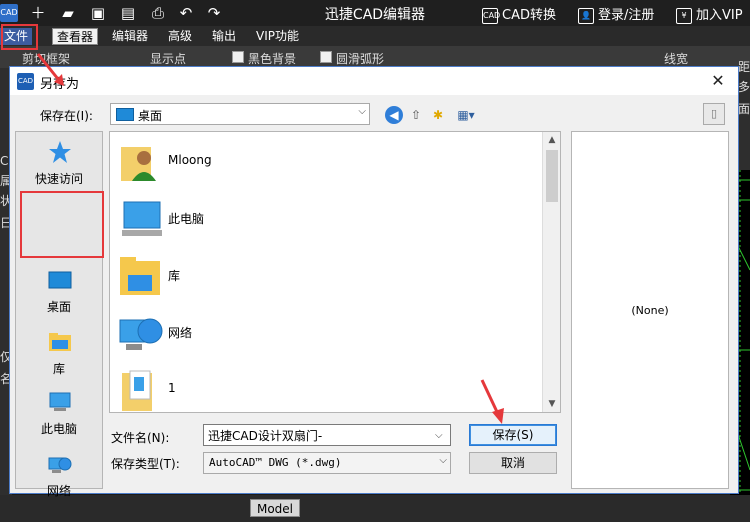  What do you see at coordinates (519, 14) in the screenshot?
I see `cad-convert-button: CAD CAD转换` at bounding box center [519, 14].